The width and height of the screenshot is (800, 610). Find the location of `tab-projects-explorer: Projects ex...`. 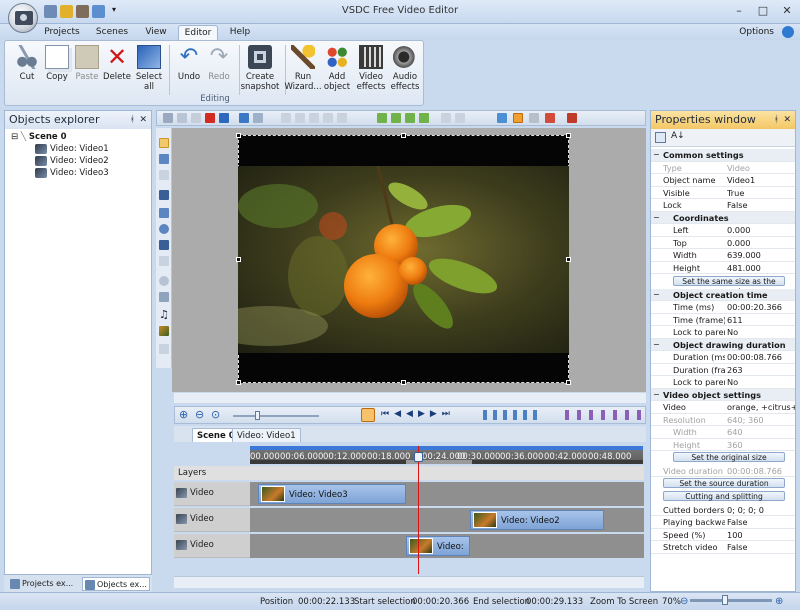

tab-projects-explorer: Projects ex... is located at coordinates (43, 584).